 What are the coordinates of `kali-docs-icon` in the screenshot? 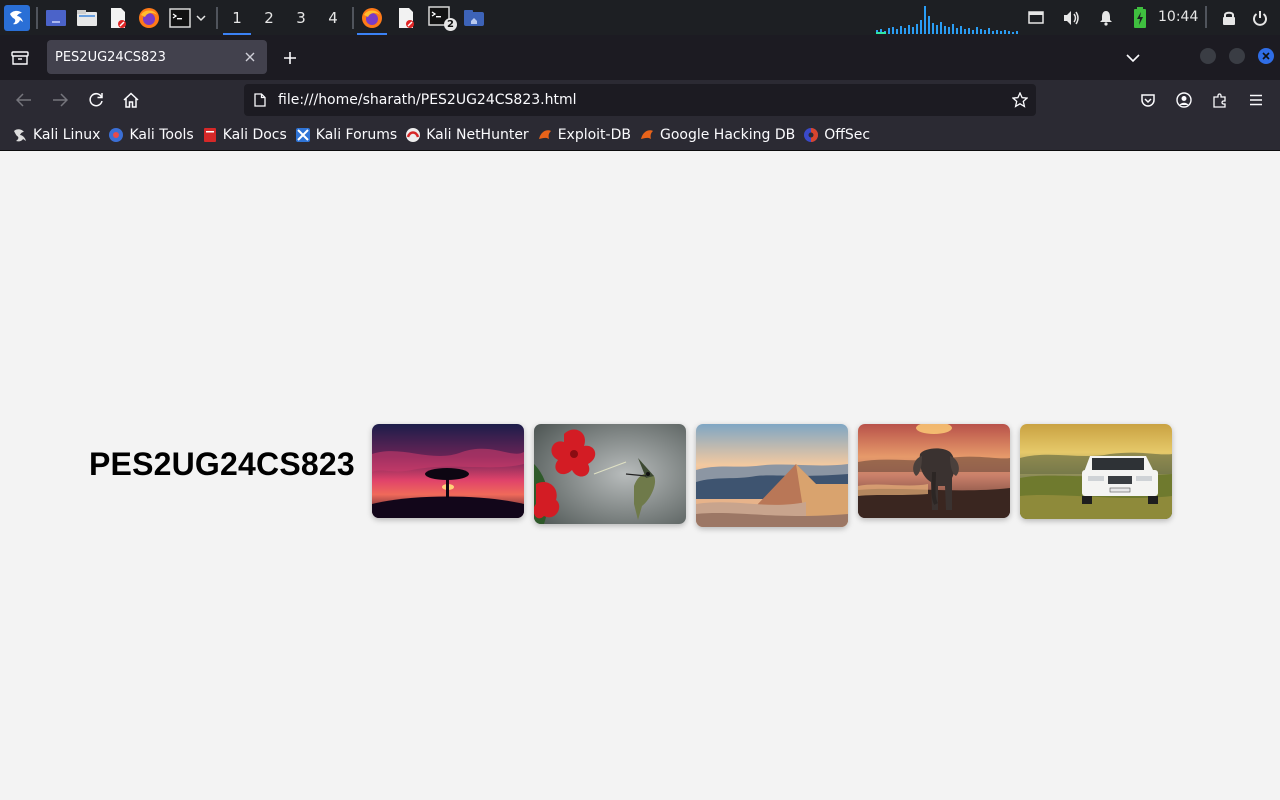 It's located at (209, 135).